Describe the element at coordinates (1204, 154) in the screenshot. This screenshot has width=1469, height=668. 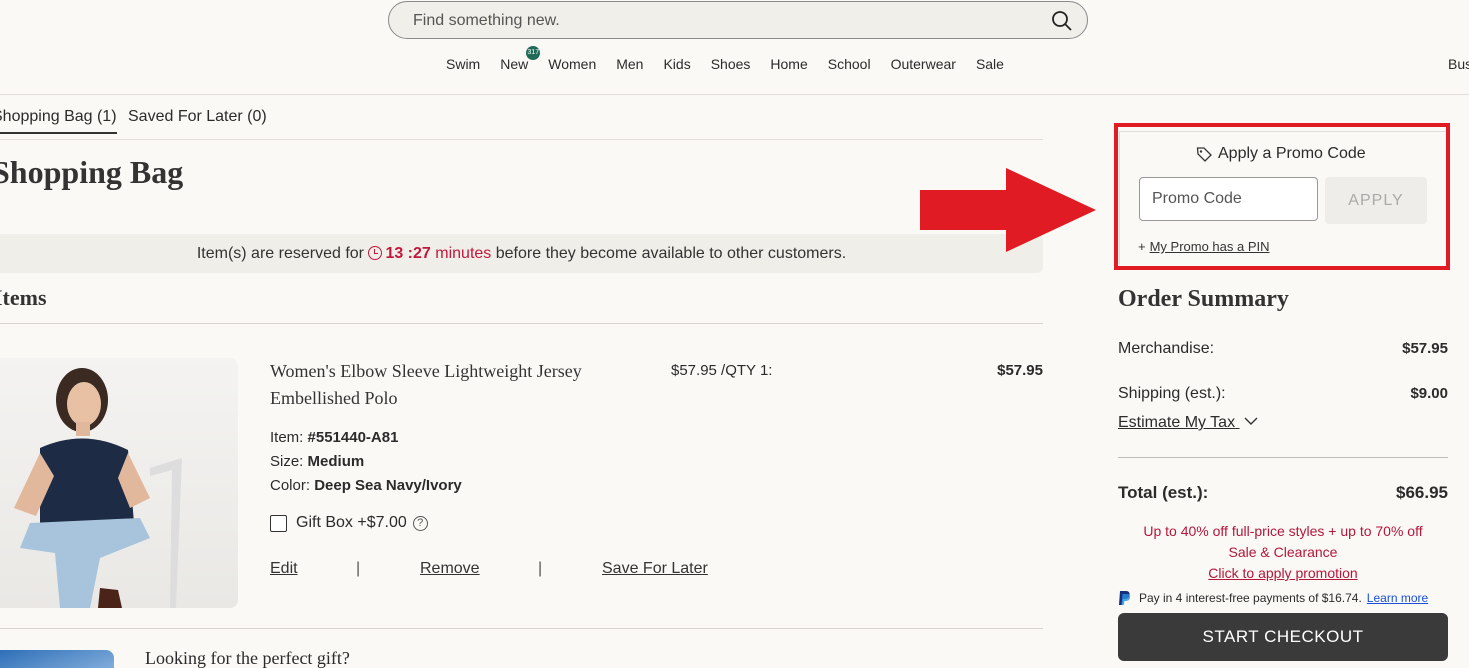
I see `tag-icon` at that location.